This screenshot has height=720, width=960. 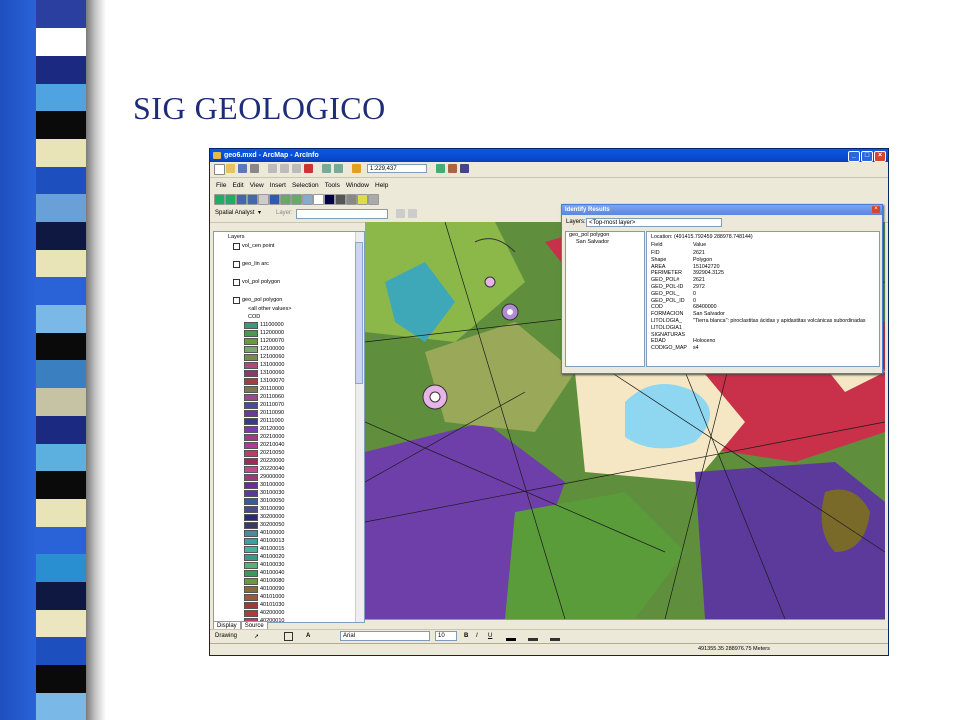 What do you see at coordinates (285, 199) in the screenshot?
I see `back-extent-icon` at bounding box center [285, 199].